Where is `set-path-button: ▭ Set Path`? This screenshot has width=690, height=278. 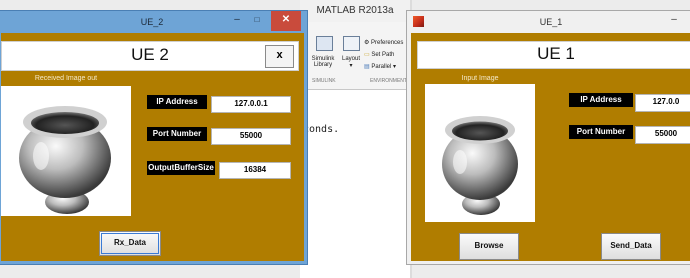
set-path-button: ▭ Set Path is located at coordinates (379, 54).